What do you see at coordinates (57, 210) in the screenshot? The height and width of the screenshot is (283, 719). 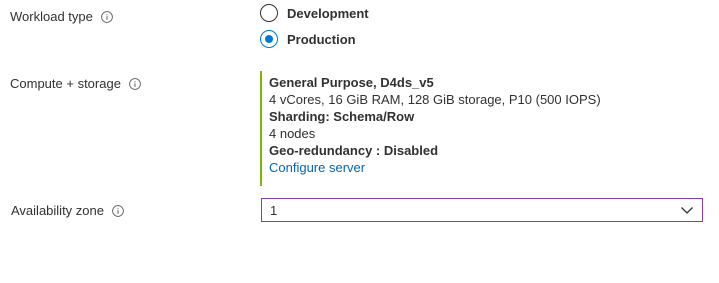 I see `availability-zone-label: Availability zone` at bounding box center [57, 210].